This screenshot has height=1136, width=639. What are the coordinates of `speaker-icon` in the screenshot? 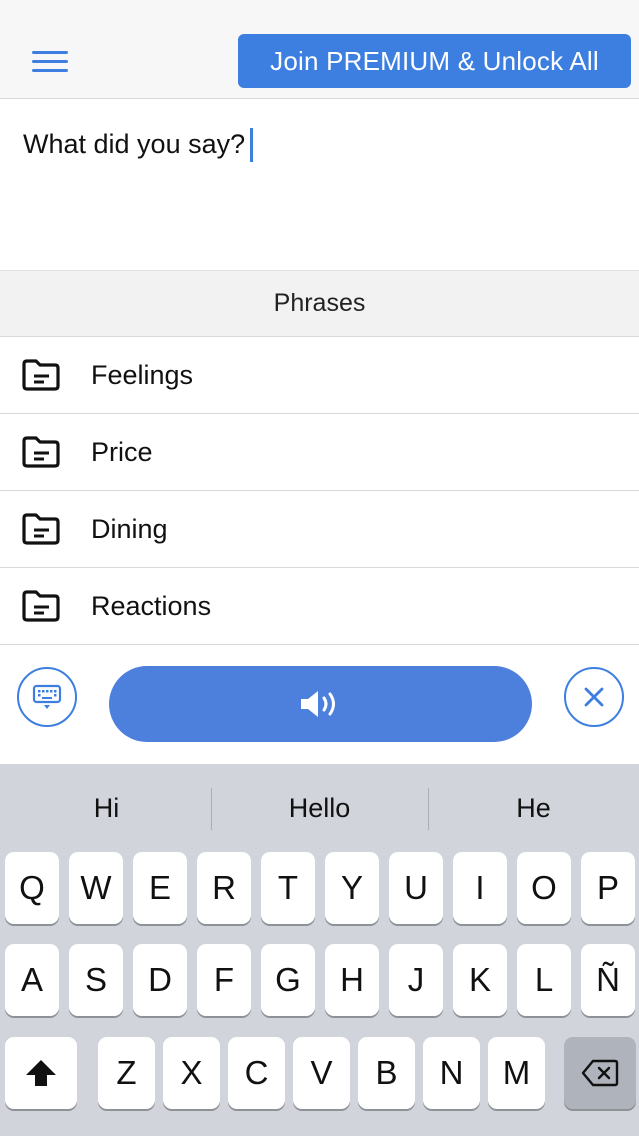 It's located at (317, 704).